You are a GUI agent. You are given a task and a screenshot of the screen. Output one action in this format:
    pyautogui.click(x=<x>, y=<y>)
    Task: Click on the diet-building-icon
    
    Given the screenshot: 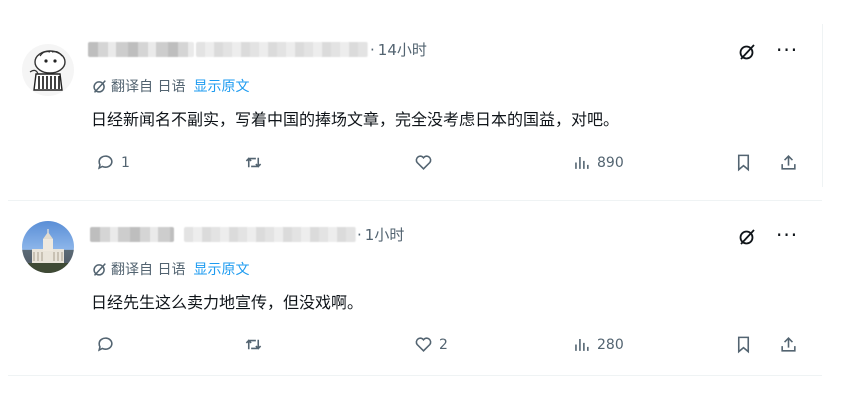 What is the action you would take?
    pyautogui.click(x=48, y=251)
    